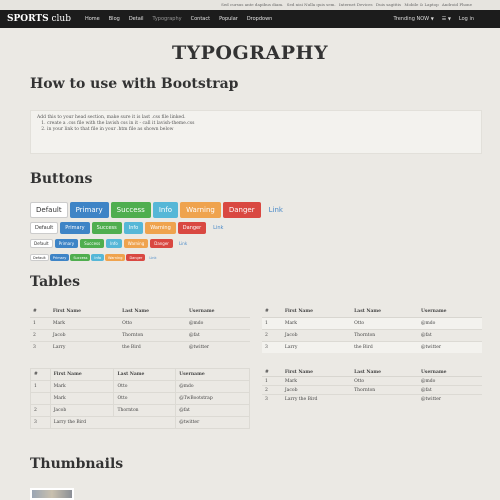 This screenshot has height=500, width=500. I want to click on table-header: Username, so click(217, 312).